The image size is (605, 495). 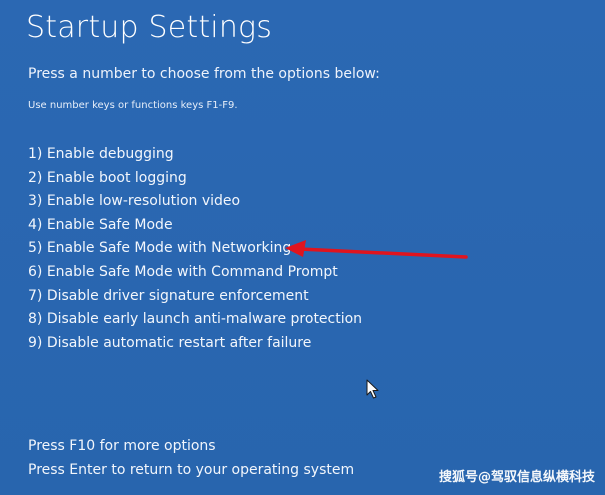 What do you see at coordinates (191, 446) in the screenshot?
I see `more-options-text: Press F10 for more options` at bounding box center [191, 446].